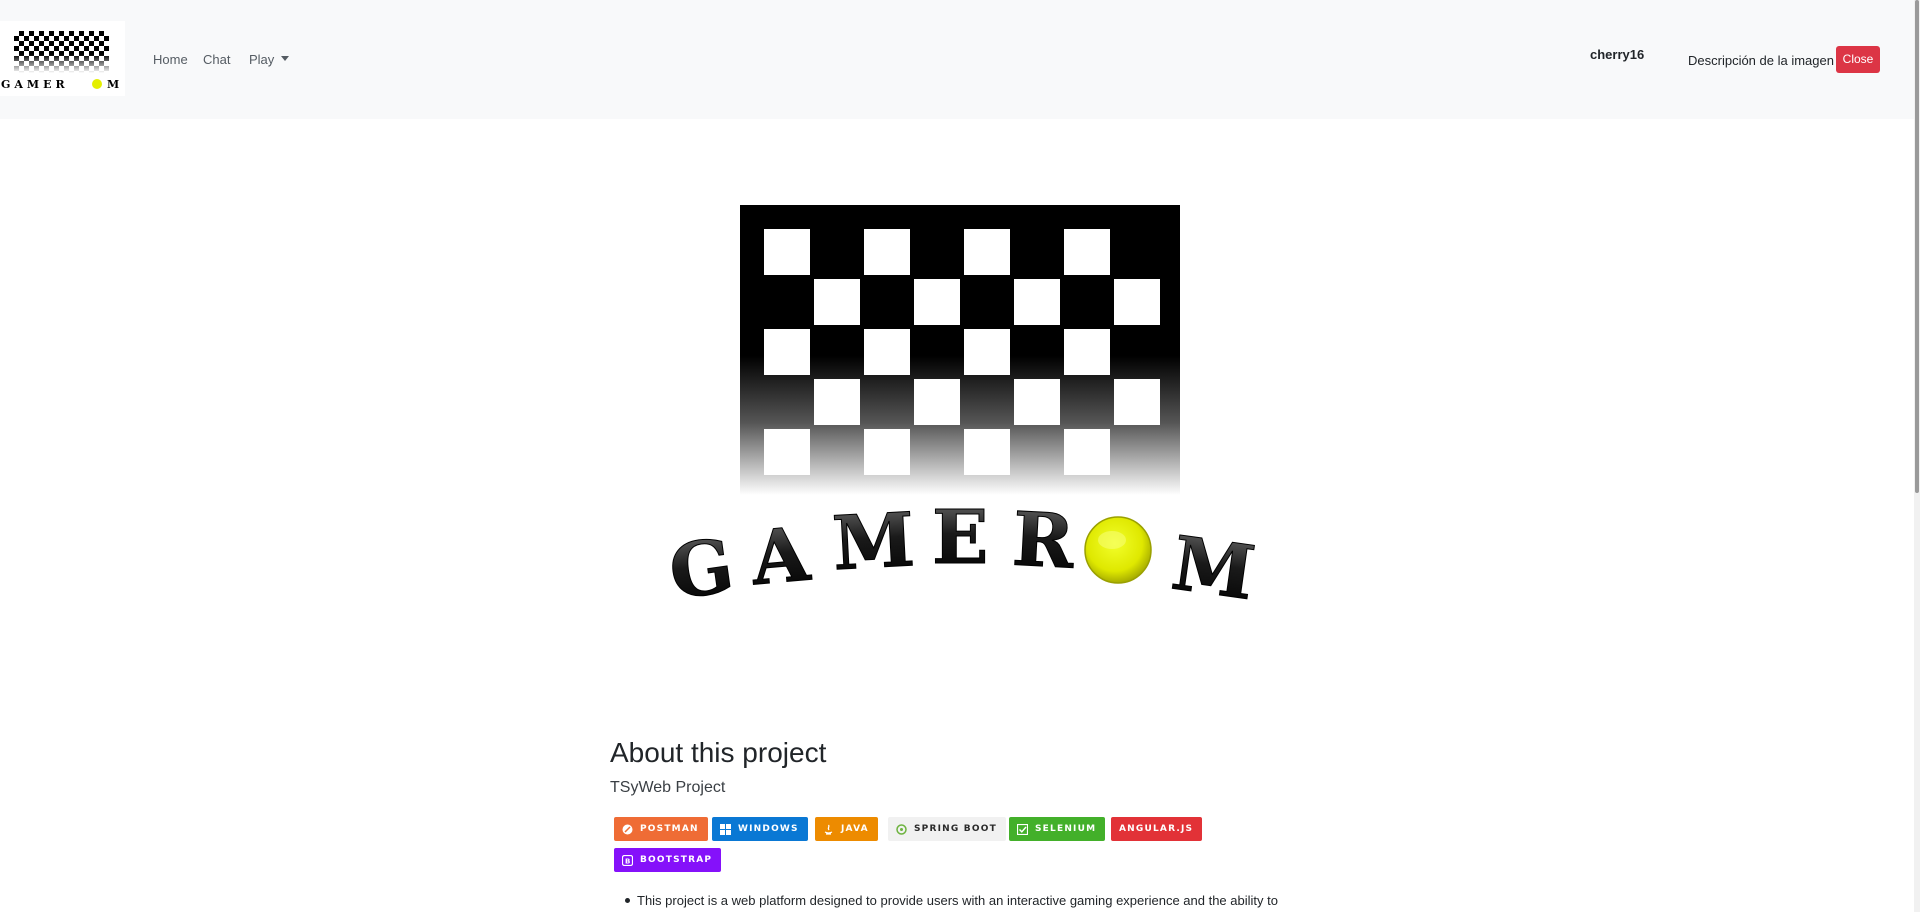  I want to click on about-subtitle: TSyWeb Project, so click(668, 787).